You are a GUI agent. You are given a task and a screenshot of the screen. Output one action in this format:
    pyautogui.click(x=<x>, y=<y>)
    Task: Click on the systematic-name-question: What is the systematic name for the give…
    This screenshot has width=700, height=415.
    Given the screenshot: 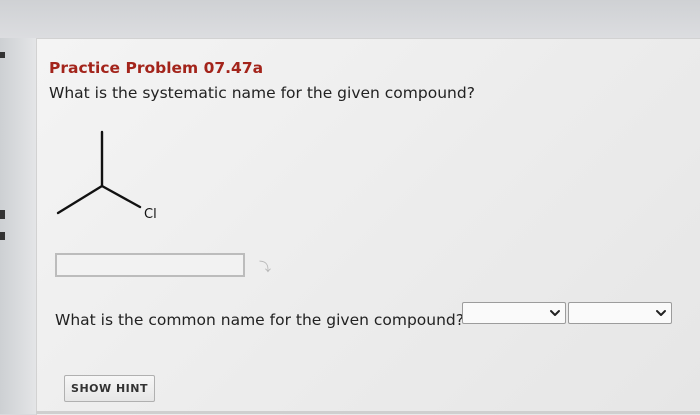 What is the action you would take?
    pyautogui.click(x=262, y=93)
    